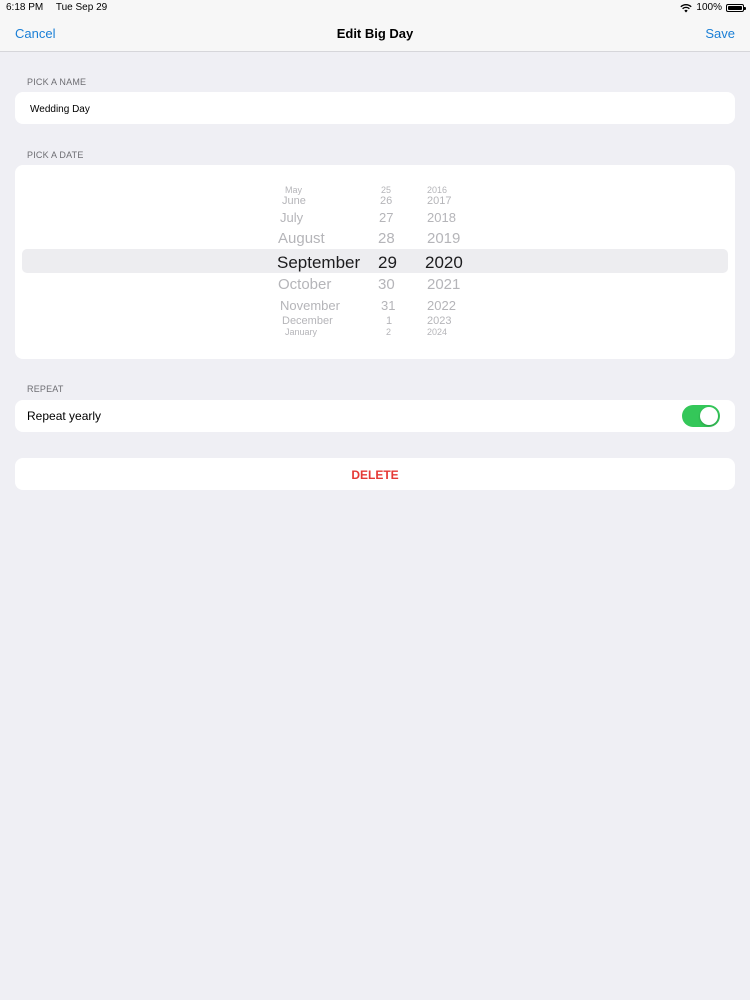  What do you see at coordinates (441, 305) in the screenshot?
I see `year-option: 2022` at bounding box center [441, 305].